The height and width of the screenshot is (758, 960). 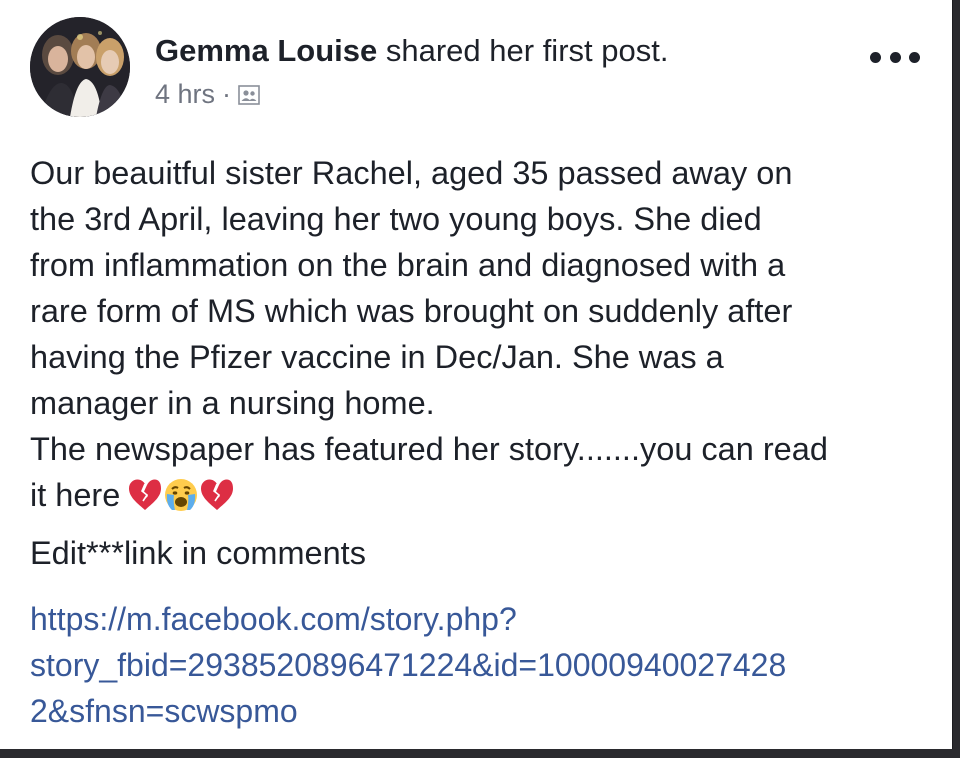 What do you see at coordinates (185, 94) in the screenshot?
I see `post-timestamp: 4 hrs` at bounding box center [185, 94].